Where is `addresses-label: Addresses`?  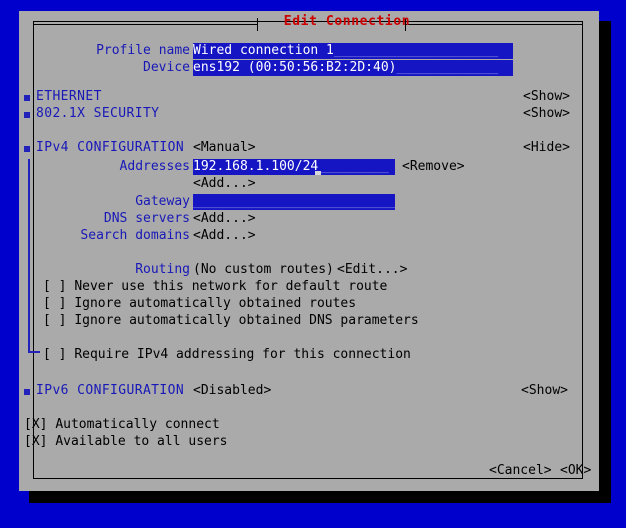 addresses-label: Addresses is located at coordinates (154, 166).